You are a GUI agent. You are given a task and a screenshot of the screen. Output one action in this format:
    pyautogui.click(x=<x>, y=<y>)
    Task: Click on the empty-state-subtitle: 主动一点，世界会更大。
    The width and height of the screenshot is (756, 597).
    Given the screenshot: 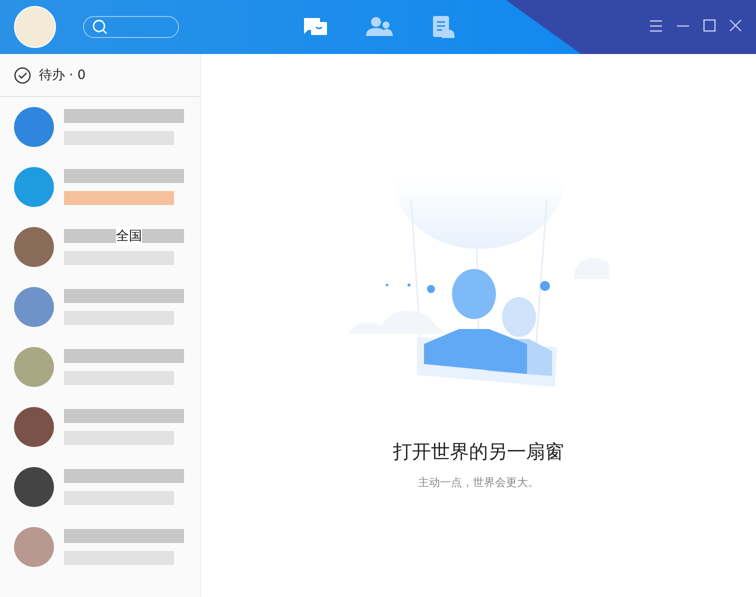 What is the action you would take?
    pyautogui.click(x=478, y=482)
    